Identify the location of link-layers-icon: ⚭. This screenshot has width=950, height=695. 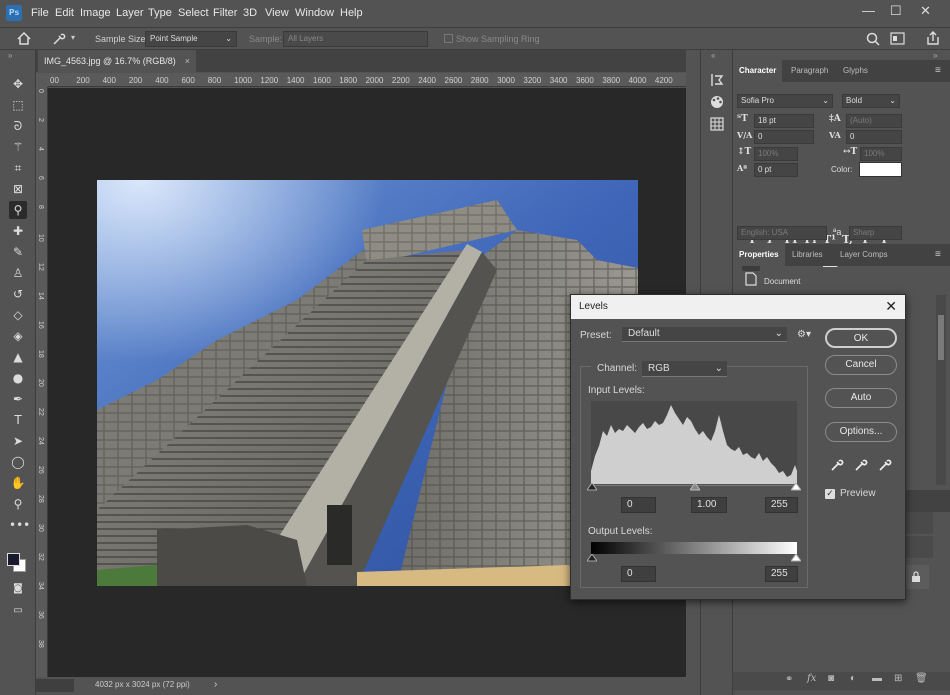
(789, 679).